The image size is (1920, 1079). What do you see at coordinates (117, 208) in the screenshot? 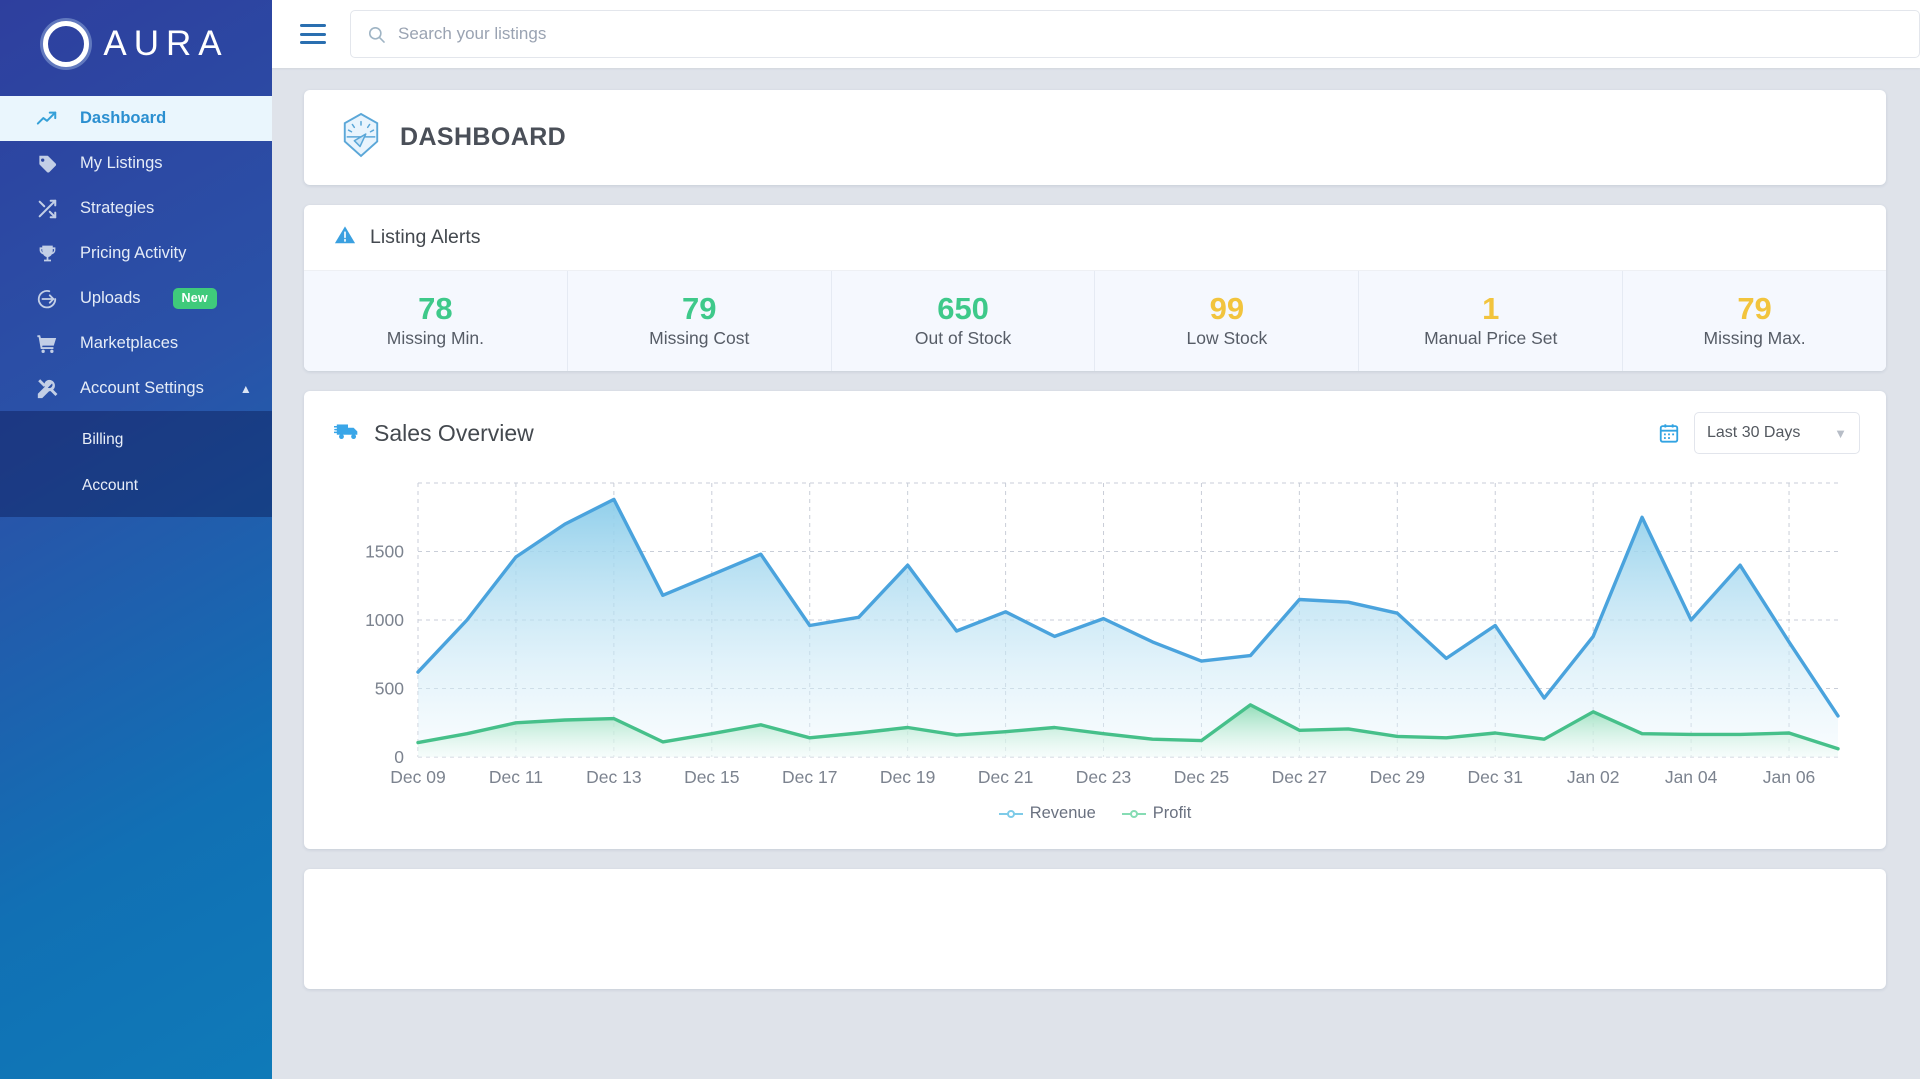
I see `sidebar-item-label: Strategies` at bounding box center [117, 208].